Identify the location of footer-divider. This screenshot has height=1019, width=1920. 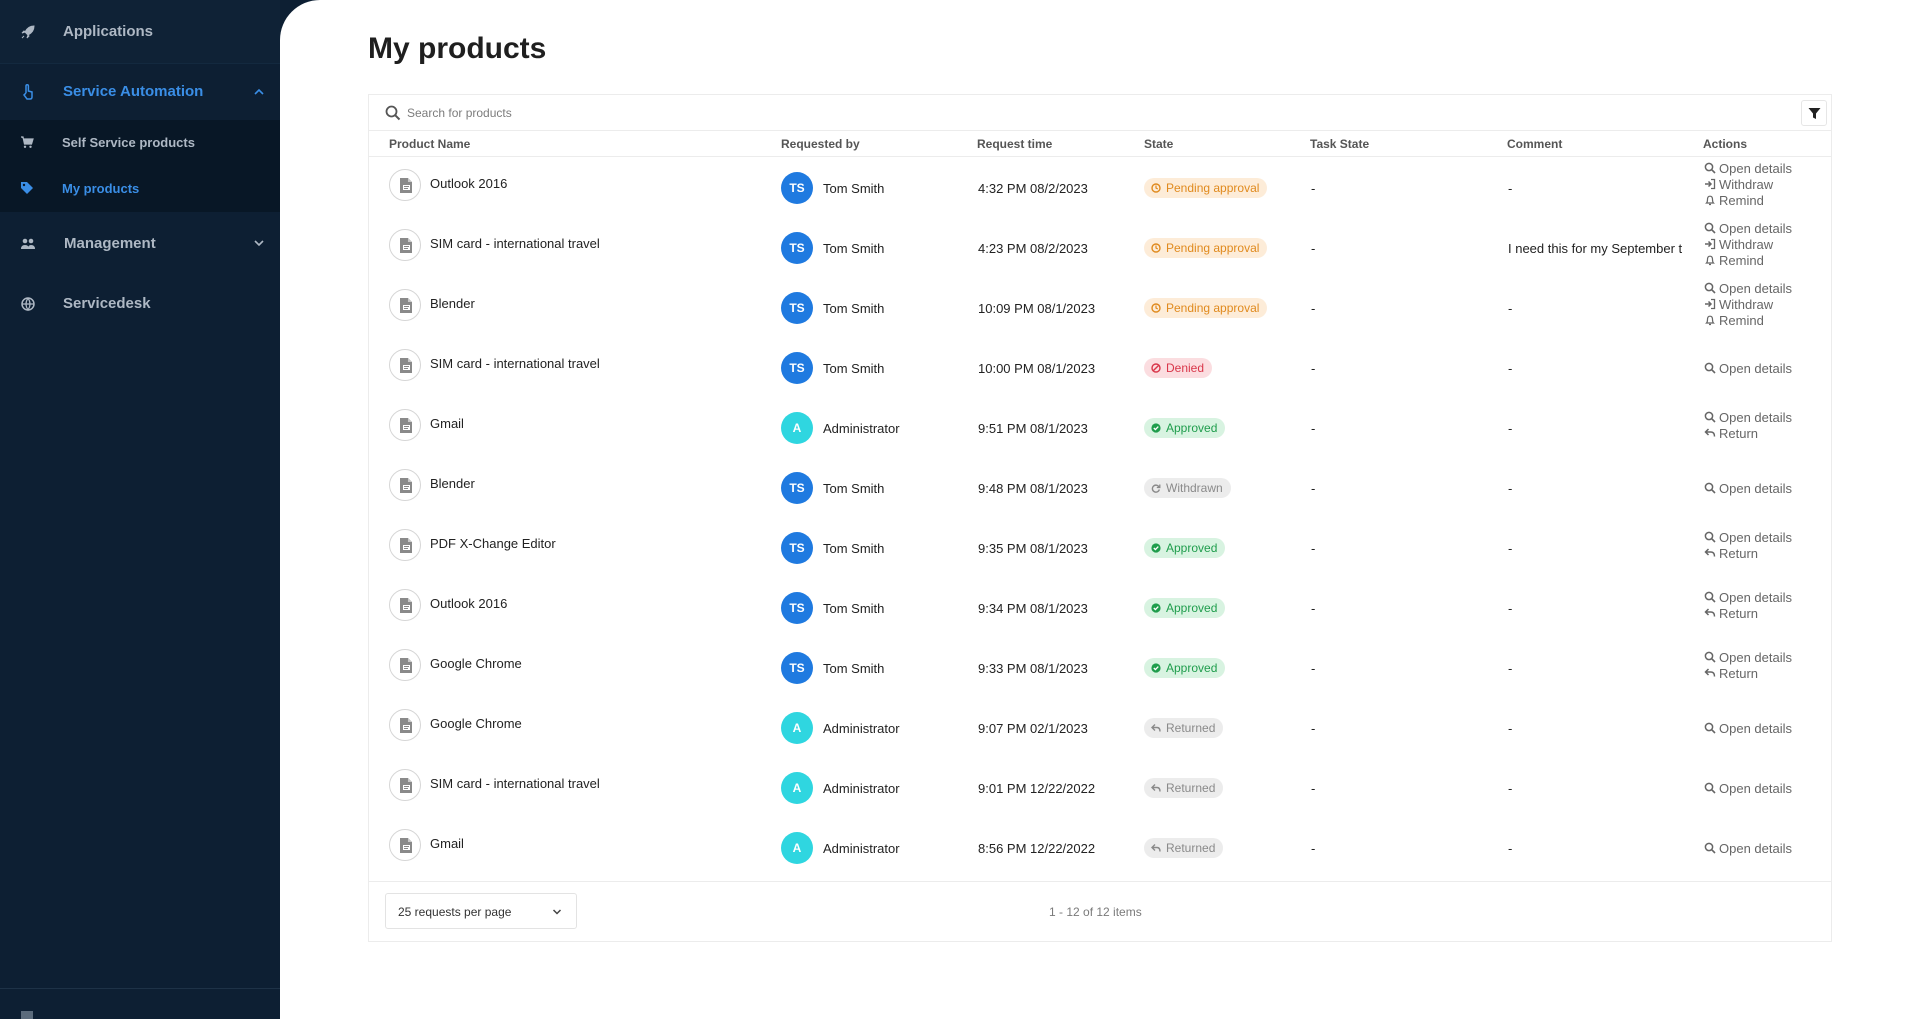
(1100, 881).